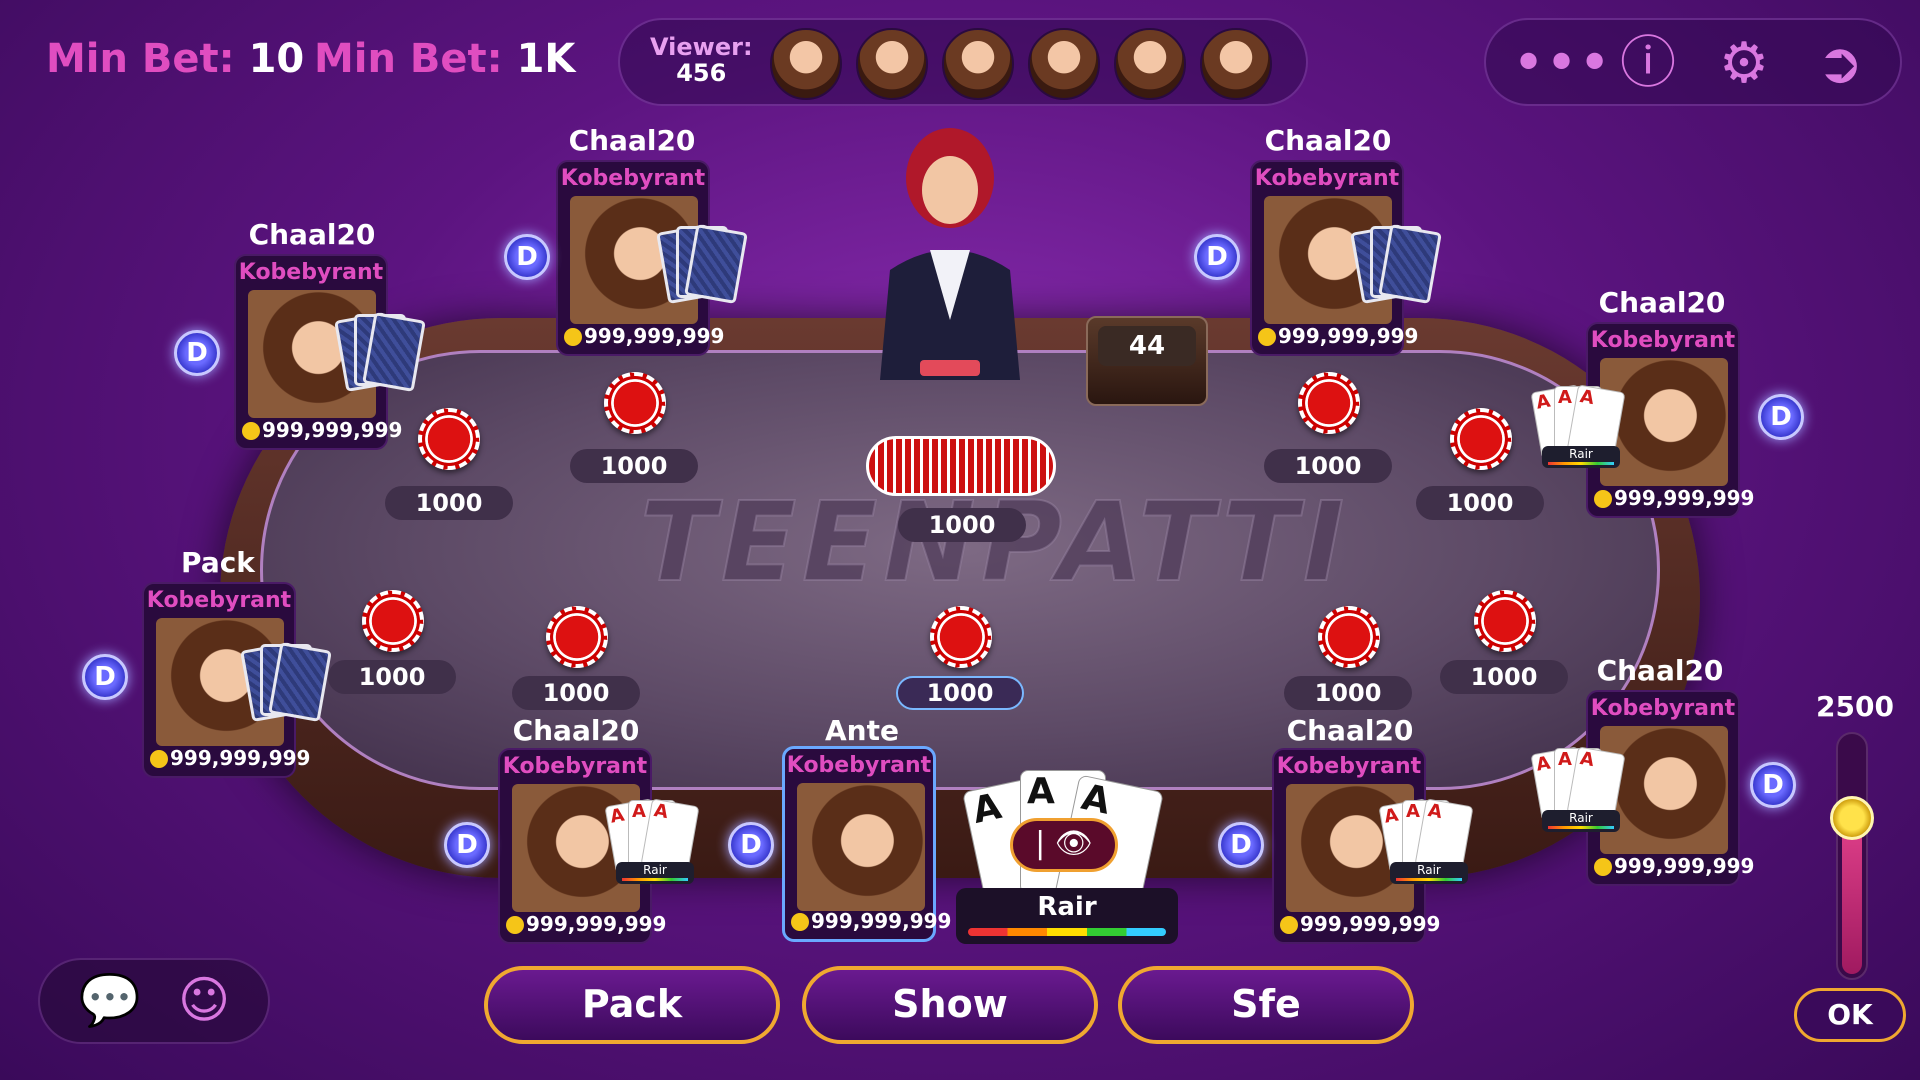  I want to click on table-logo: TEENPATTI, so click(995, 542).